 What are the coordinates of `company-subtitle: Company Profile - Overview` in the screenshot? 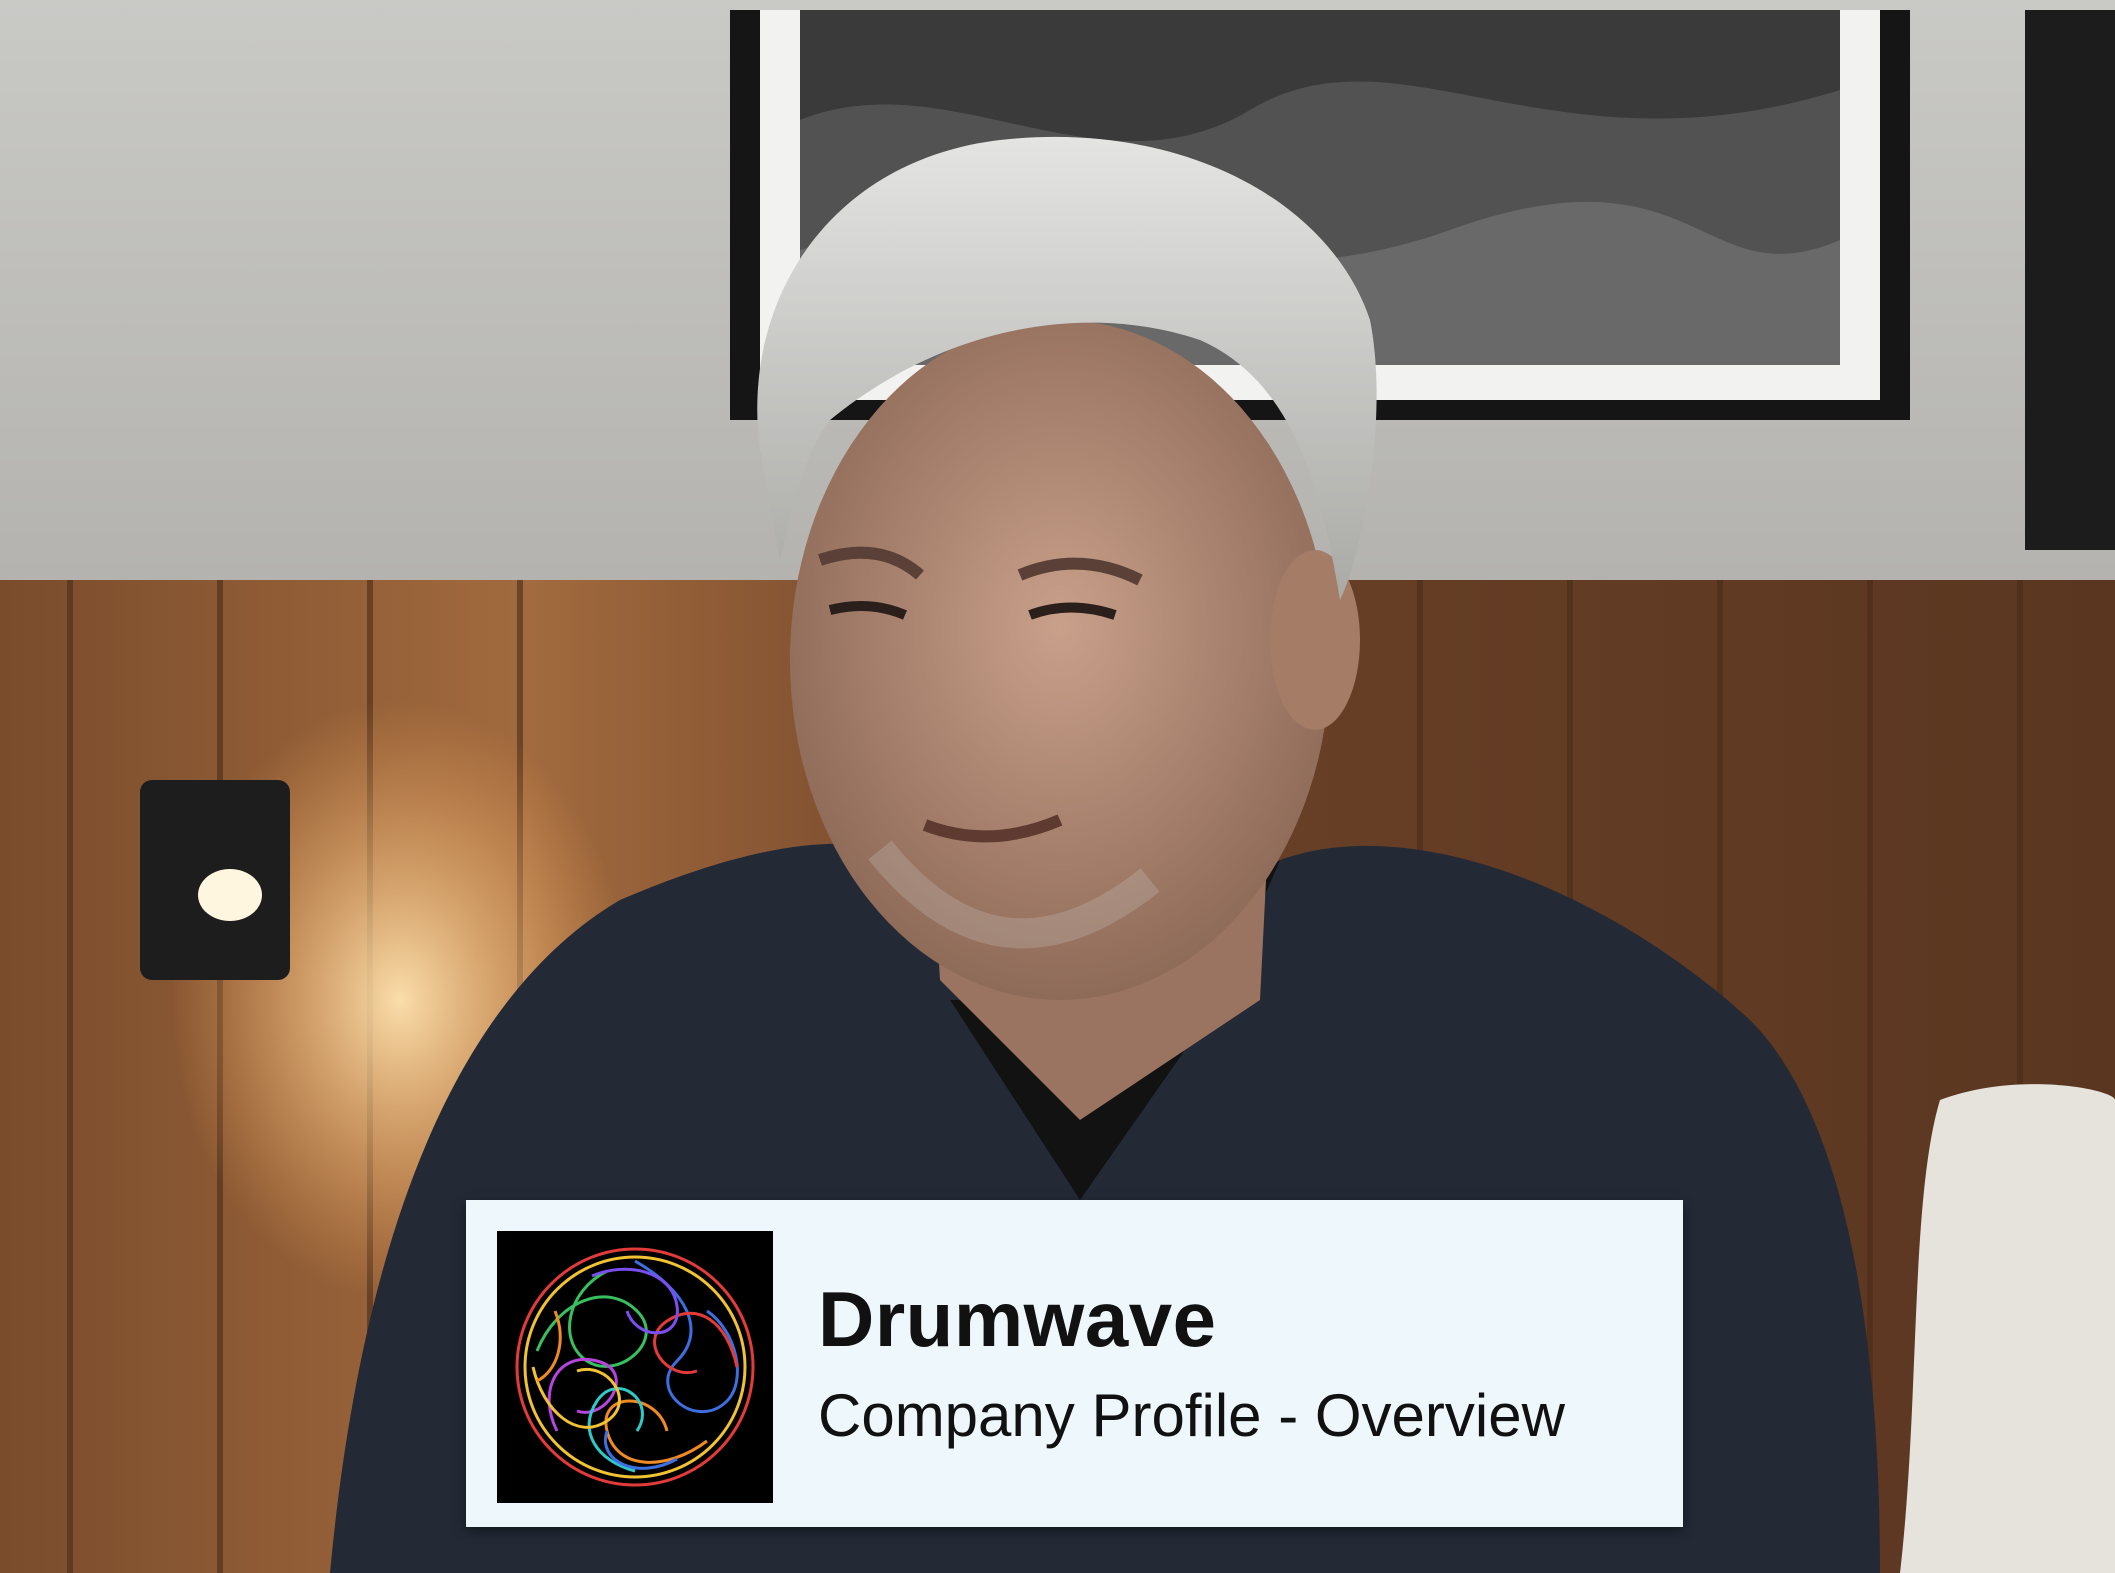 It's located at (1191, 1415).